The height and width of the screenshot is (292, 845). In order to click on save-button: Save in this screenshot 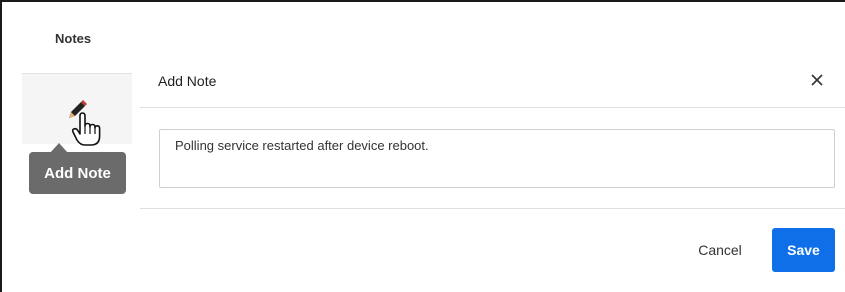, I will do `click(803, 250)`.